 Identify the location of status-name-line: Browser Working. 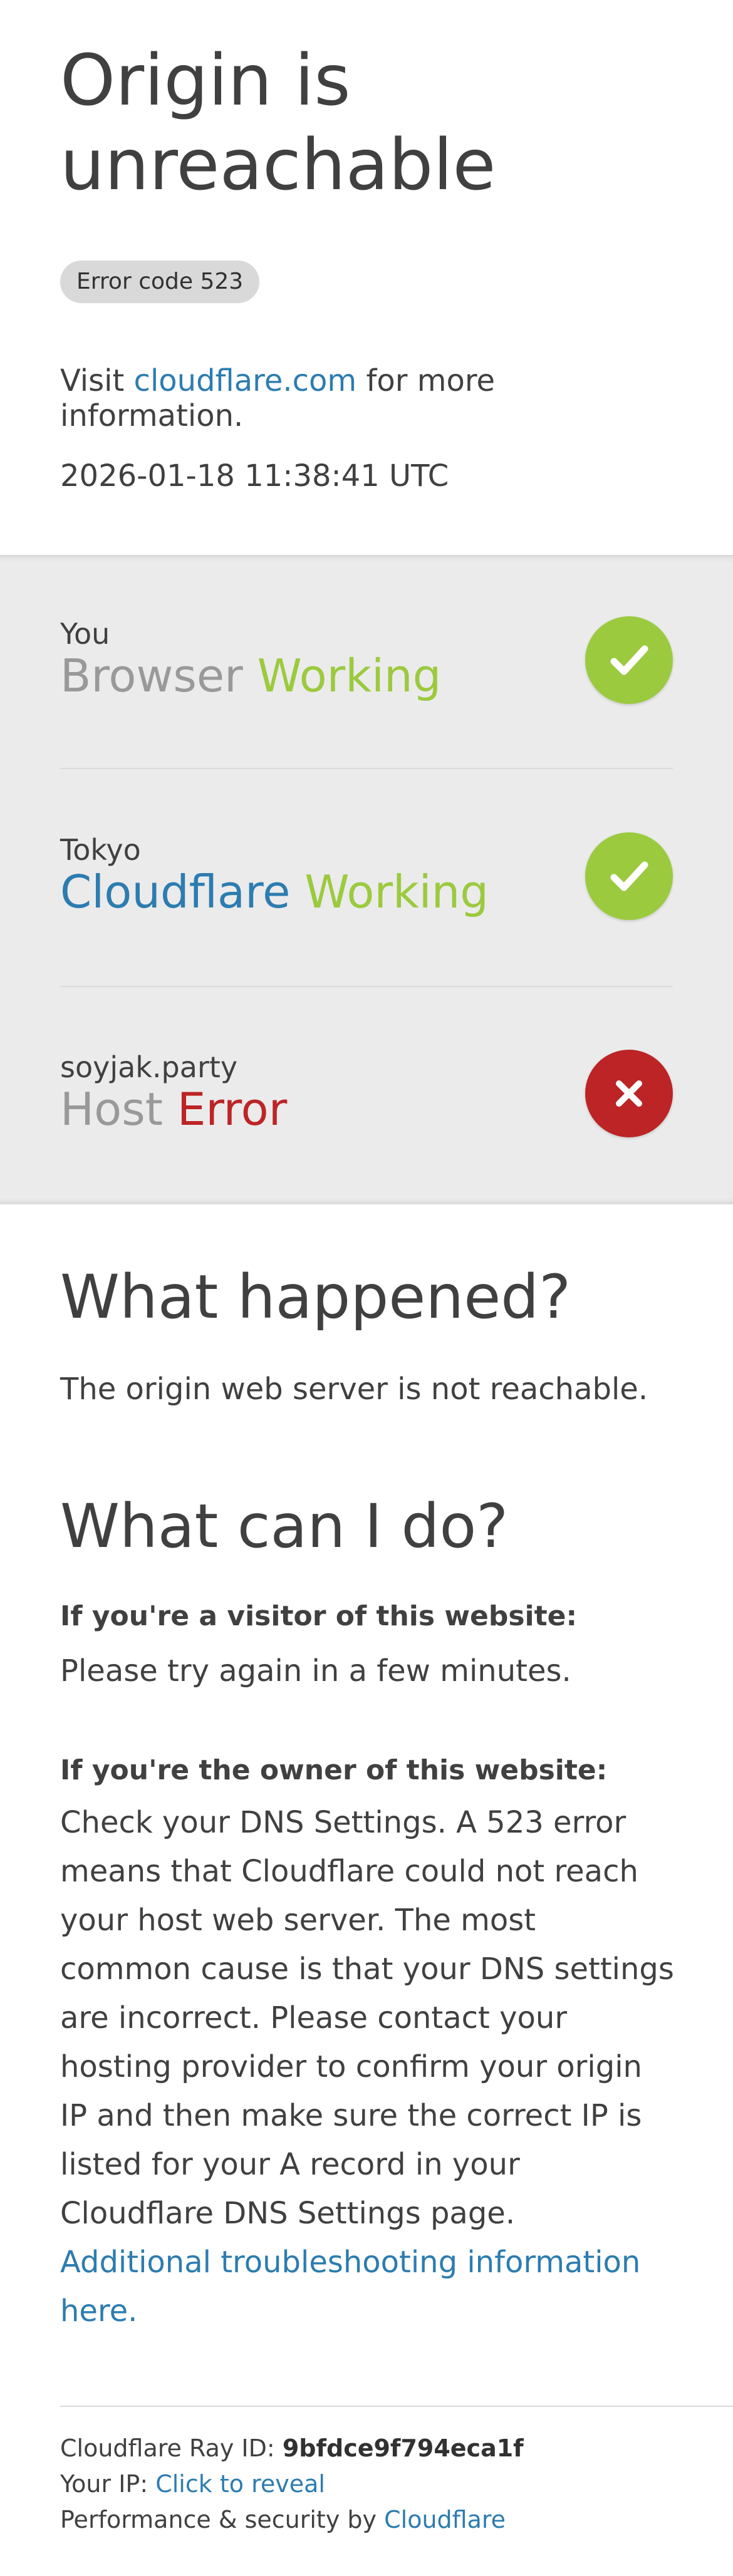
(251, 676).